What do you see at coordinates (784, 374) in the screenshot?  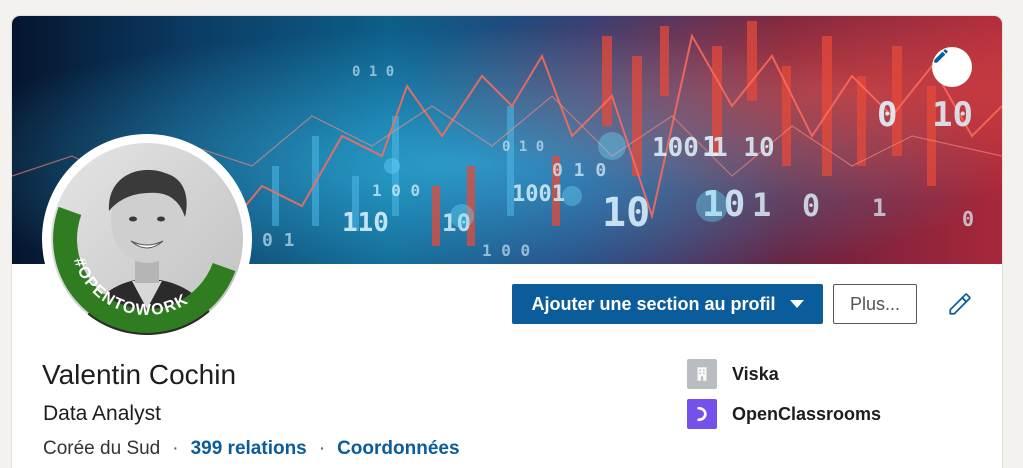 I see `company-item-viska: Viska` at bounding box center [784, 374].